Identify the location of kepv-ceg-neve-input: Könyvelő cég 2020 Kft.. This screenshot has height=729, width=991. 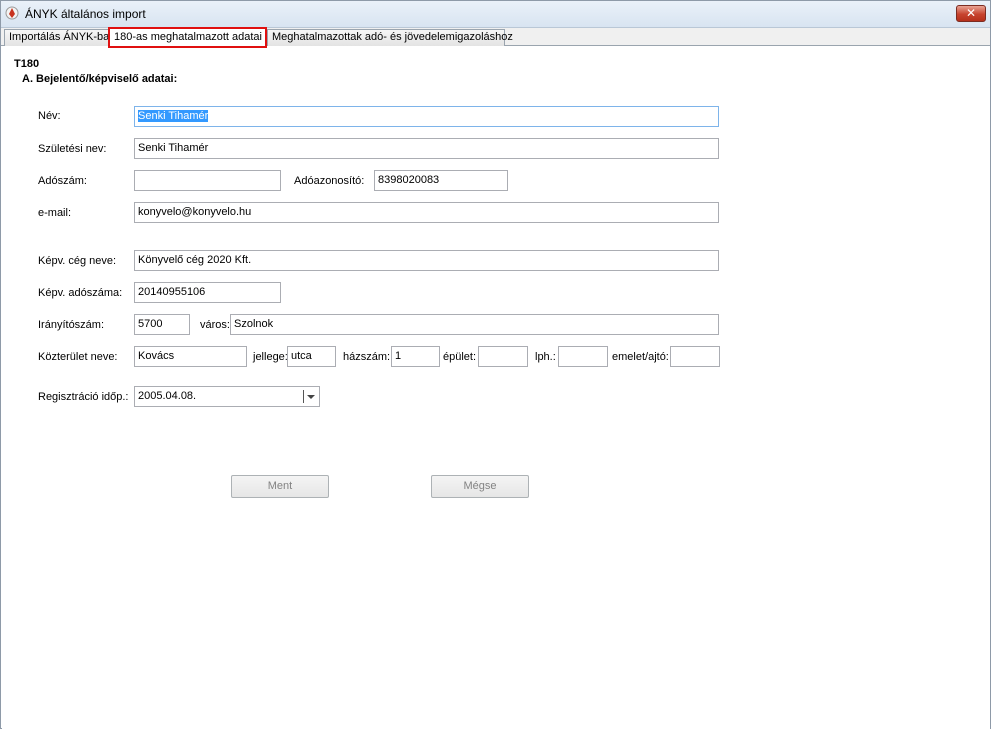
(426, 260).